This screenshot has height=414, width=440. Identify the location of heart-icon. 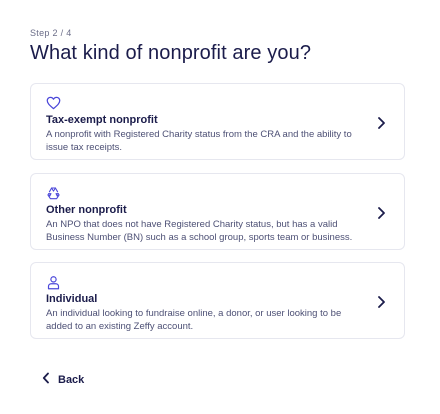
(53, 103).